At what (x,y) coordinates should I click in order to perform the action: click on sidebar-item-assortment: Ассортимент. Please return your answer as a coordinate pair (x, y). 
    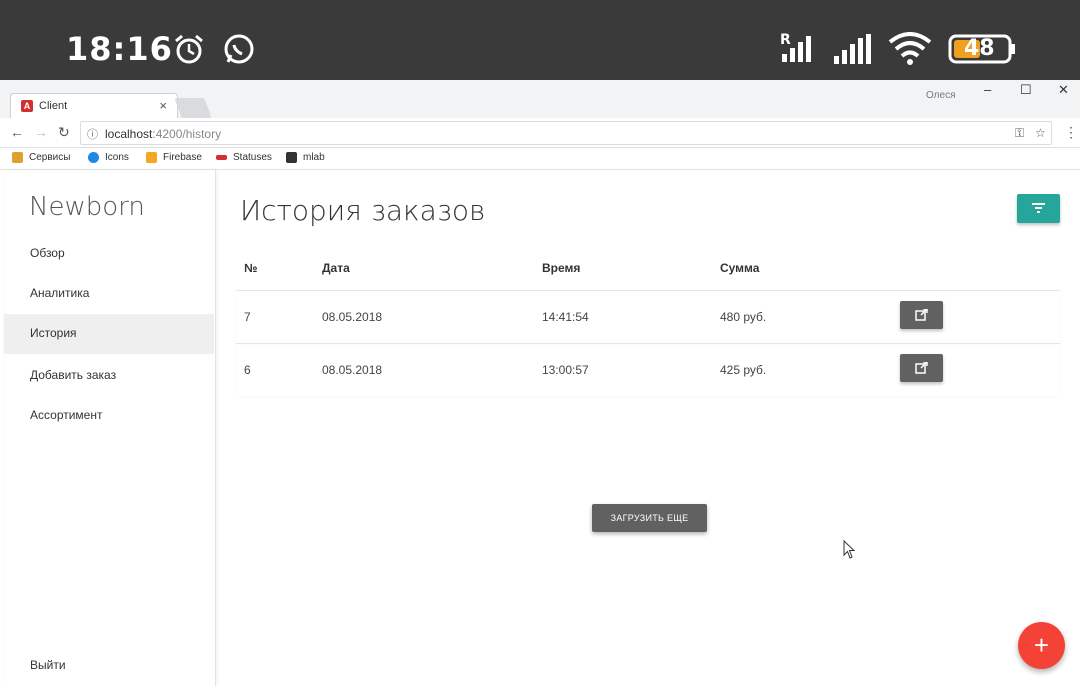
    Looking at the image, I should click on (109, 416).